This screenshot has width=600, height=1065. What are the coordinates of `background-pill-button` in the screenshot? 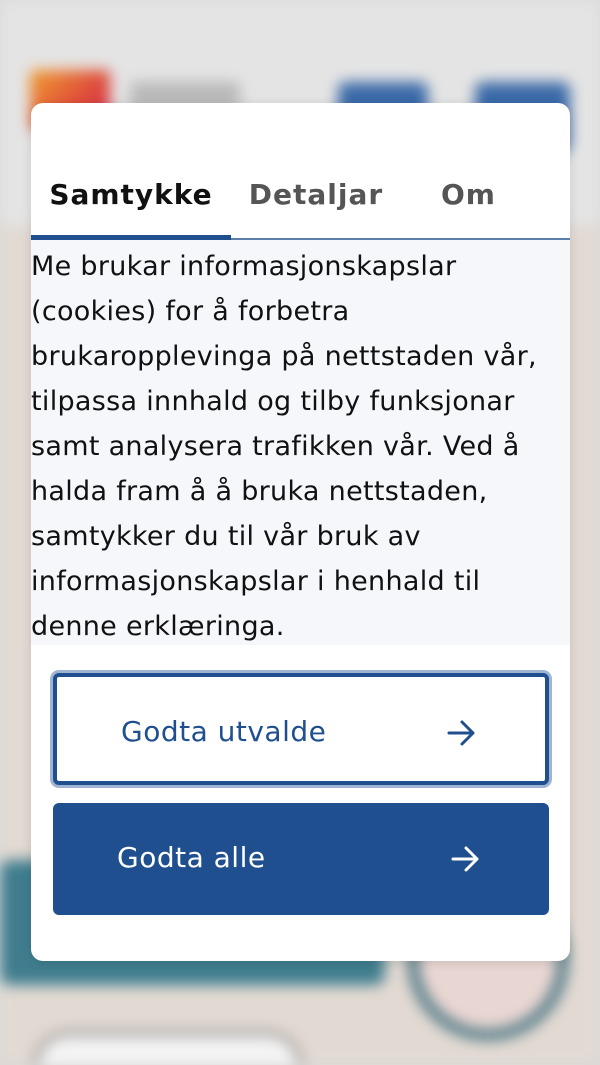 It's located at (168, 1048).